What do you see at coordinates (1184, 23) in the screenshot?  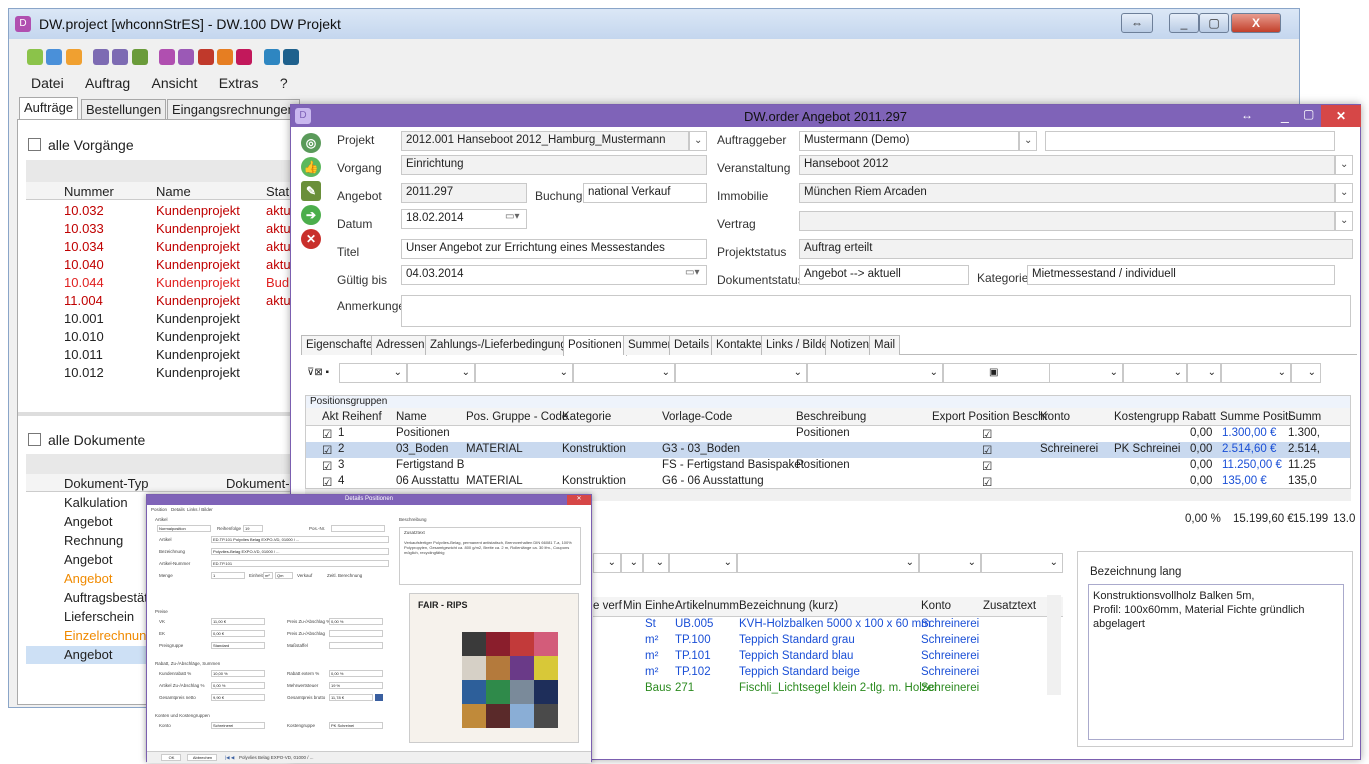 I see `minimize-button: _` at bounding box center [1184, 23].